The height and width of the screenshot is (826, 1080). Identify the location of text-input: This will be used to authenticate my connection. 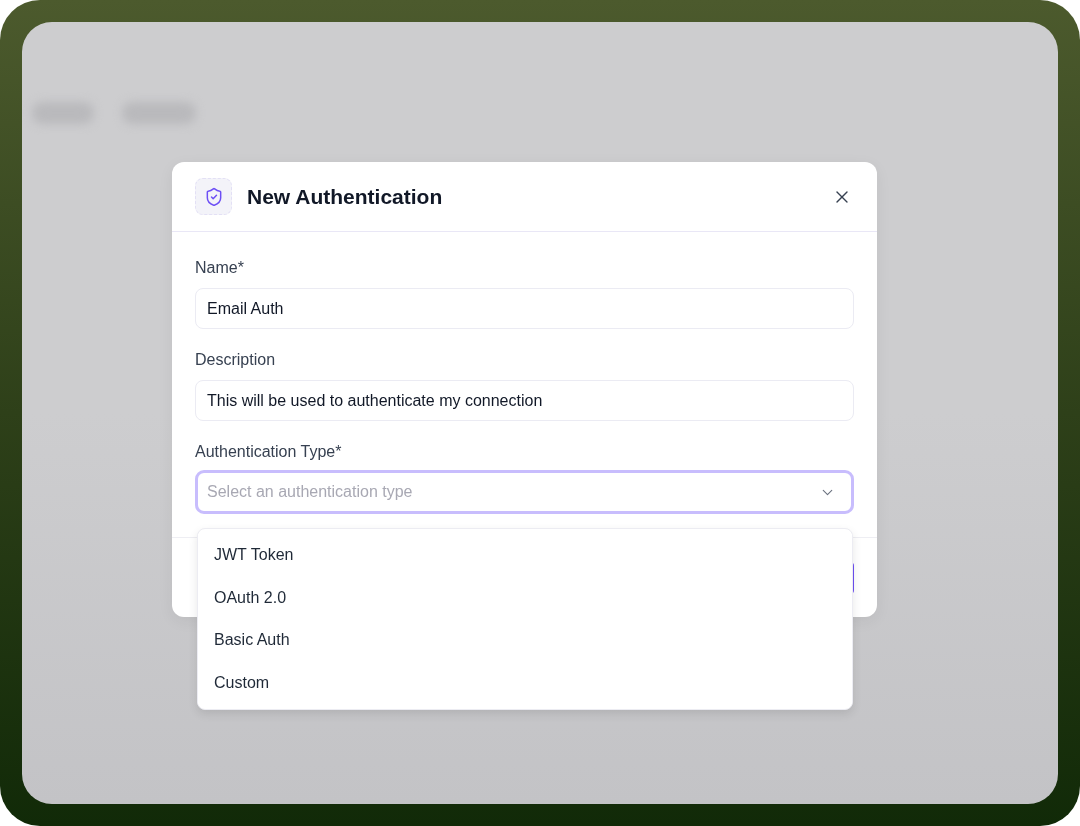
(524, 400).